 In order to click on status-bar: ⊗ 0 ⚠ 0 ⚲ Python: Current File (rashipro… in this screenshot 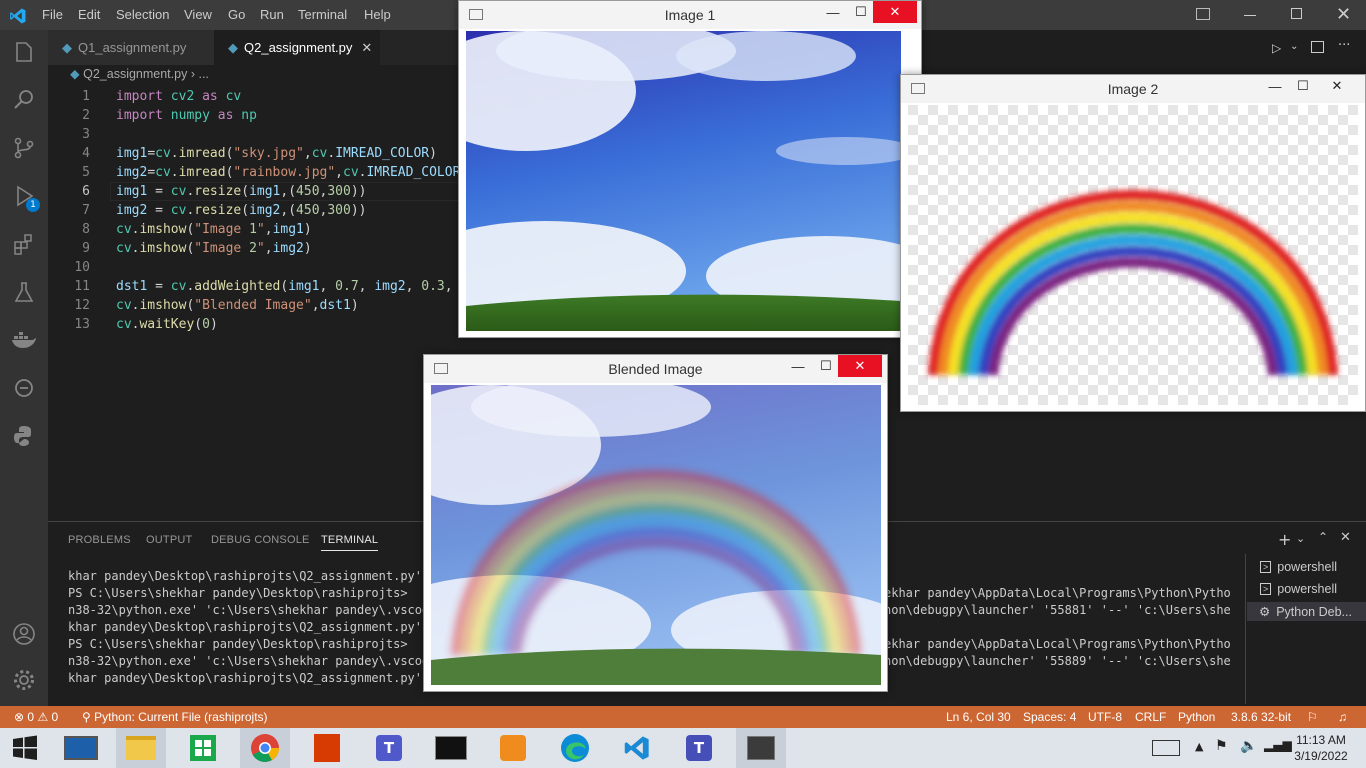, I will do `click(683, 717)`.